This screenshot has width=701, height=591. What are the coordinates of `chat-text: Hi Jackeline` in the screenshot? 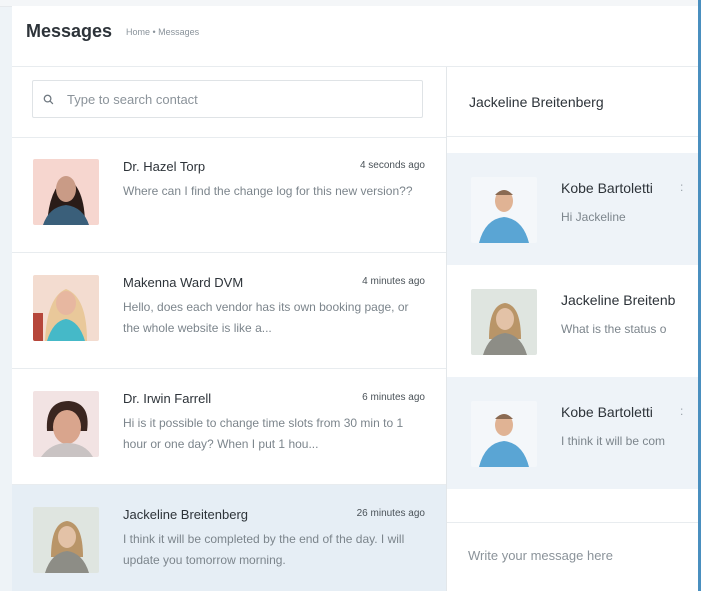 It's located at (593, 217).